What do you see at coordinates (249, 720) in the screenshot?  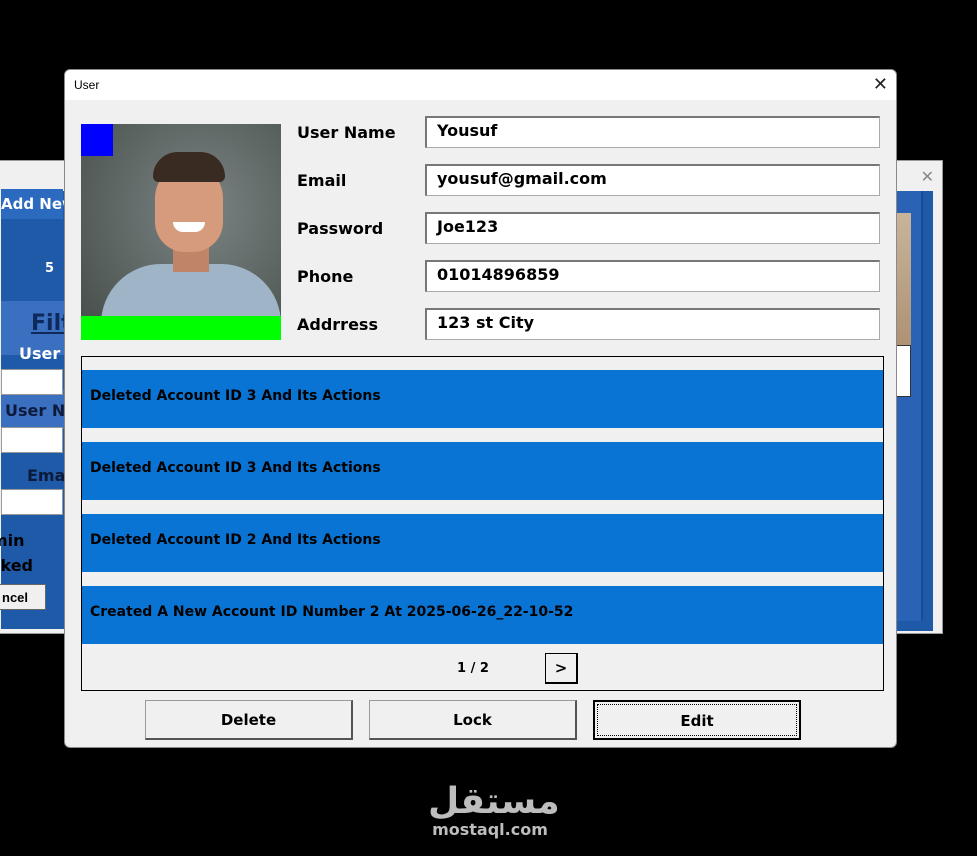 I see `delete-button: Delete` at bounding box center [249, 720].